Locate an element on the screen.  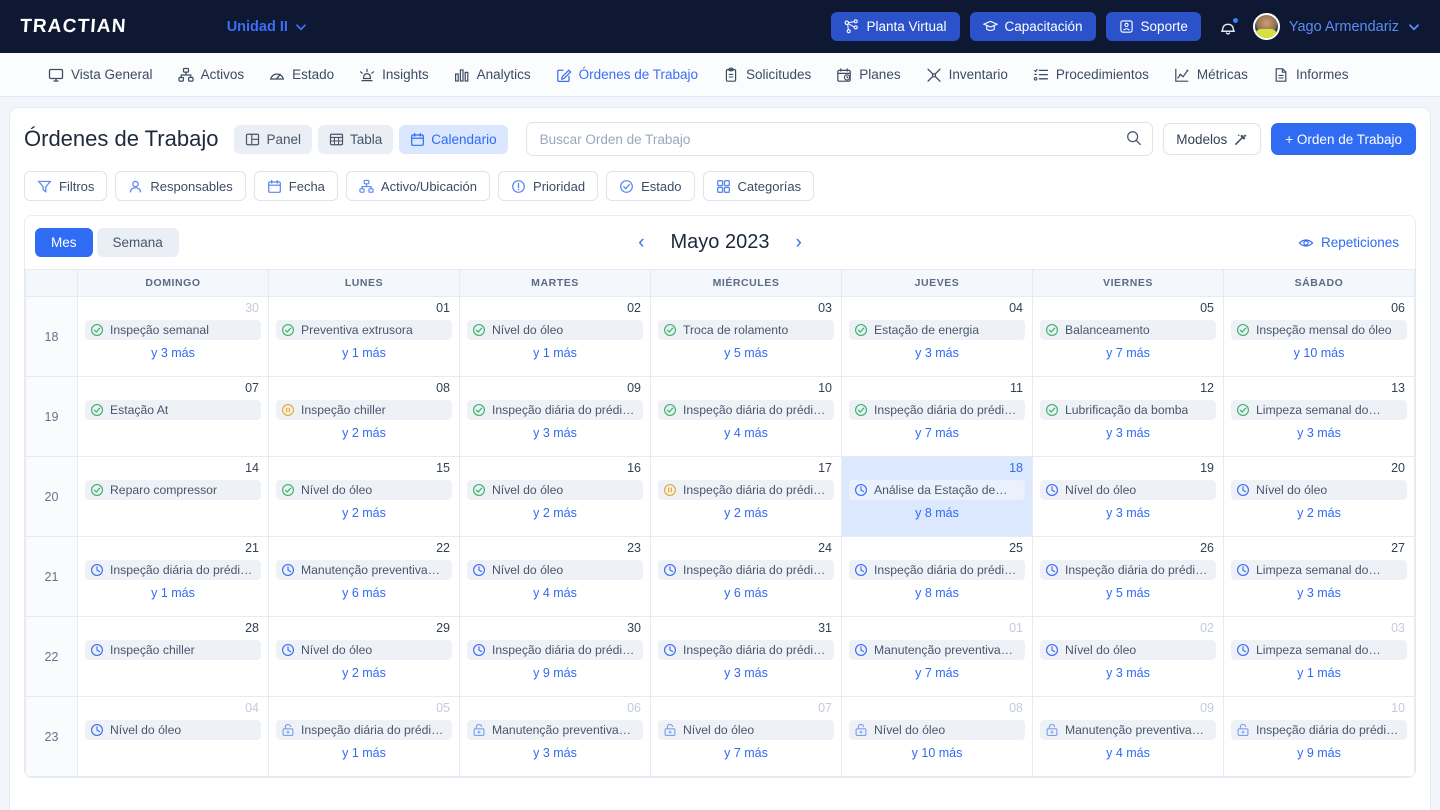
calendar-day-cell: 03 Troca de rolamento y 5 más is located at coordinates (746, 336).